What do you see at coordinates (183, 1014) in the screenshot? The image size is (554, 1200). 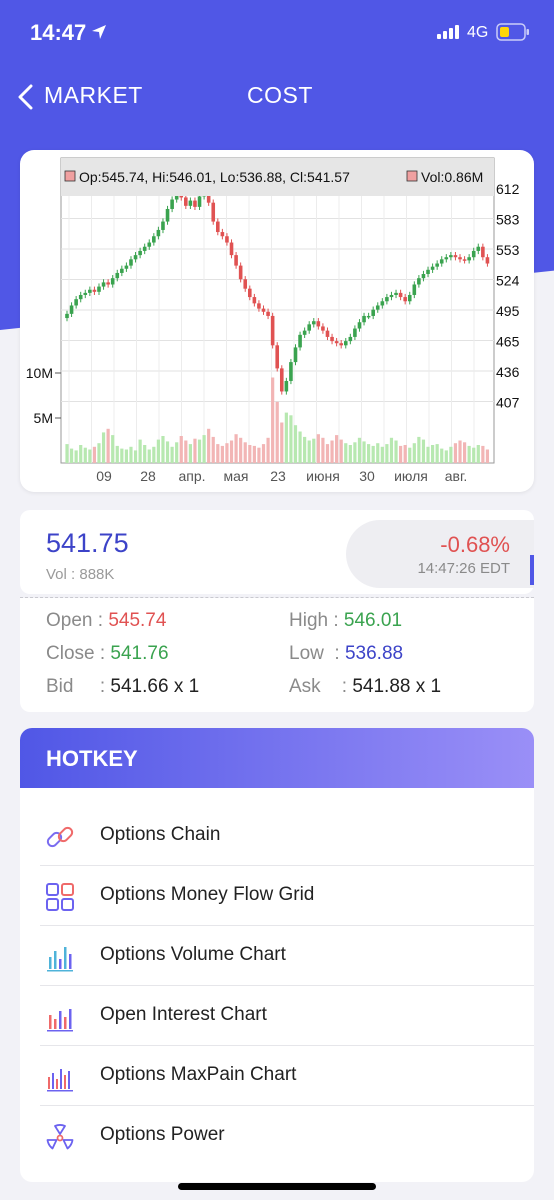 I see `hotkey-label: Open Interest Chart` at bounding box center [183, 1014].